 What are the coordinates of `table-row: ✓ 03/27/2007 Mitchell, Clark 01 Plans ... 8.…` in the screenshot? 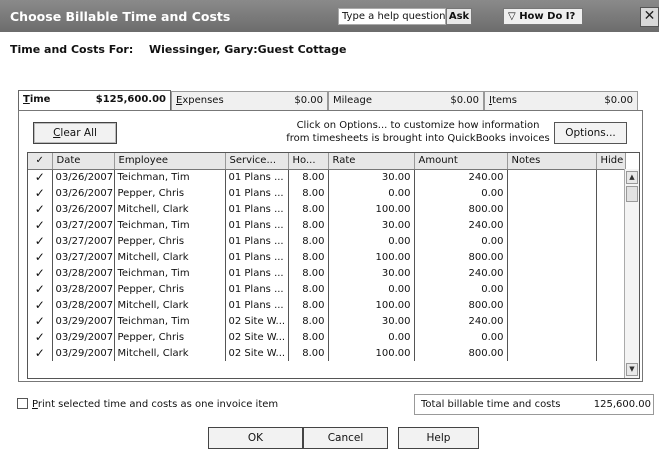 It's located at (327, 257).